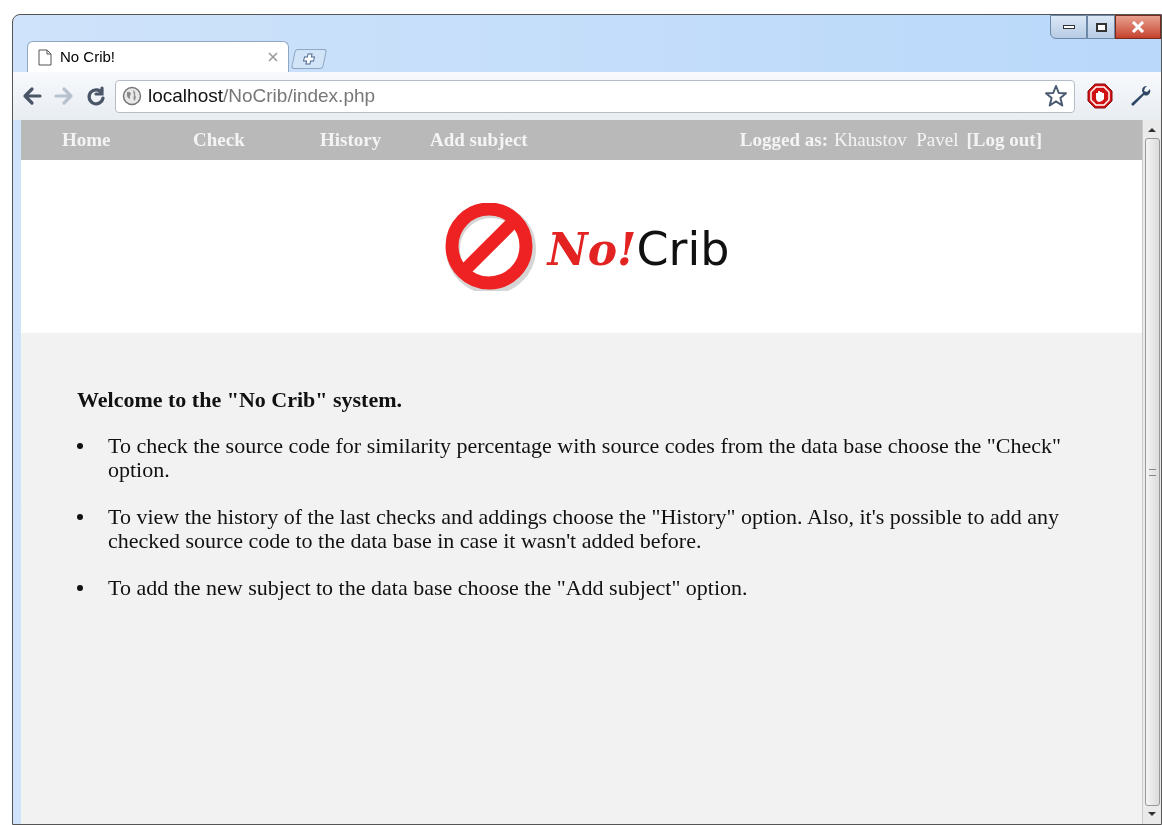 The height and width of the screenshot is (825, 1162). I want to click on instruction-text: To add the new subject to the data base choose the "Add subject" option., so click(428, 588).